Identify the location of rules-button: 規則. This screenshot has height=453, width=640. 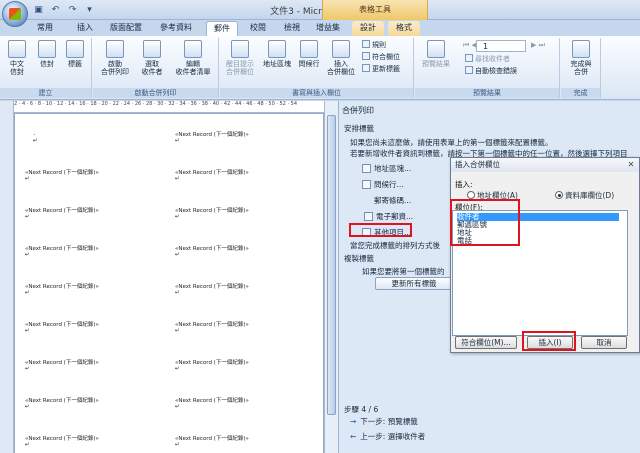
(374, 45).